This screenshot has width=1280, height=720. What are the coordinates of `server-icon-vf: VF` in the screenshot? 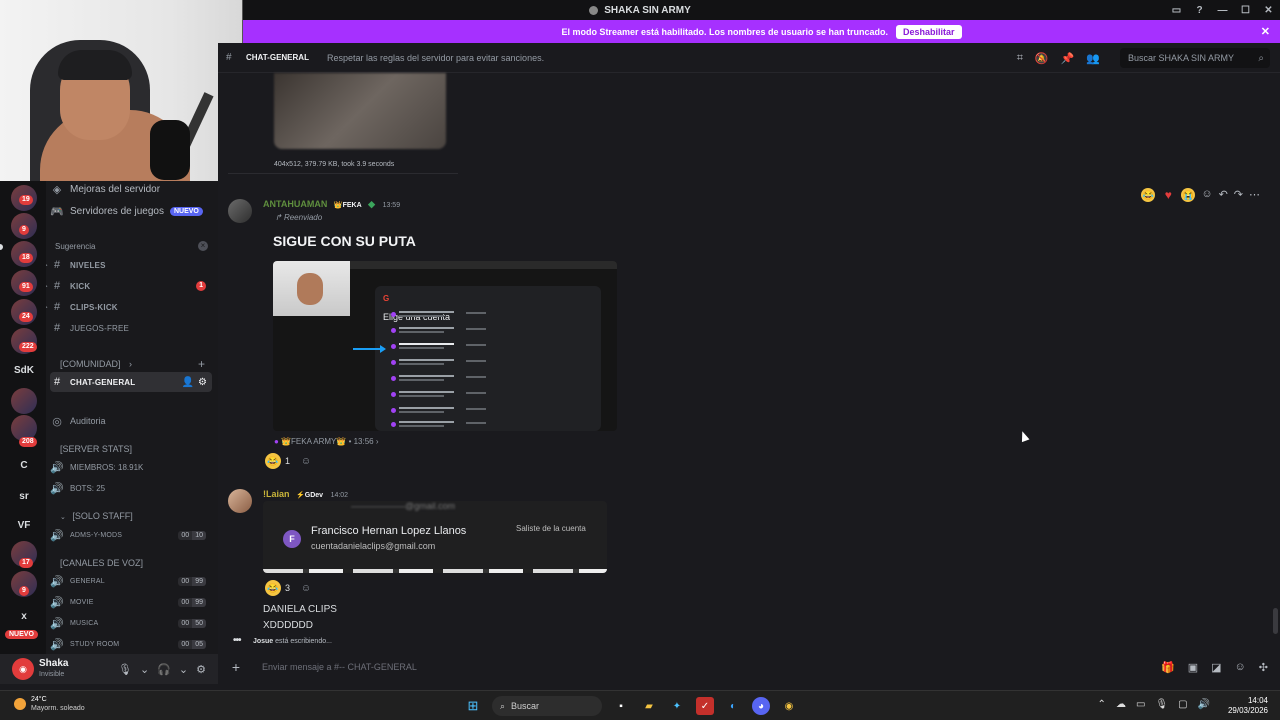 It's located at (24, 525).